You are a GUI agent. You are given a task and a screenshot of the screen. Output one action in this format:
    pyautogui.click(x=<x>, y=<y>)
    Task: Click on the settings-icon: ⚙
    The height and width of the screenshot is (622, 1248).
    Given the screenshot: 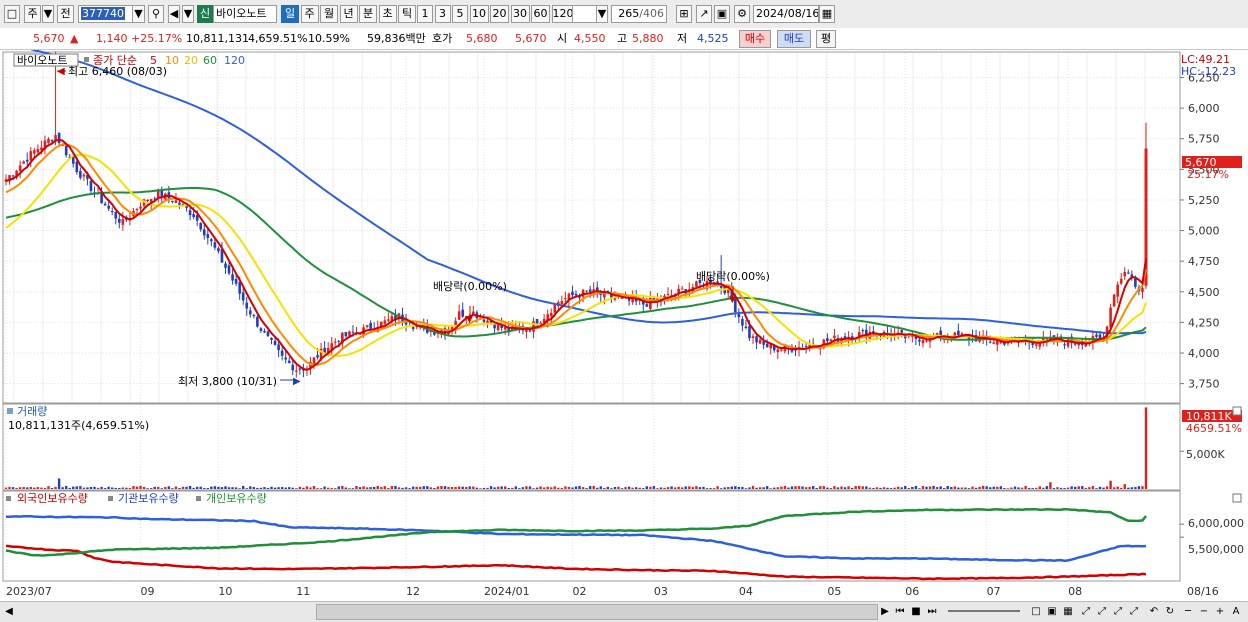 What is the action you would take?
    pyautogui.click(x=742, y=14)
    